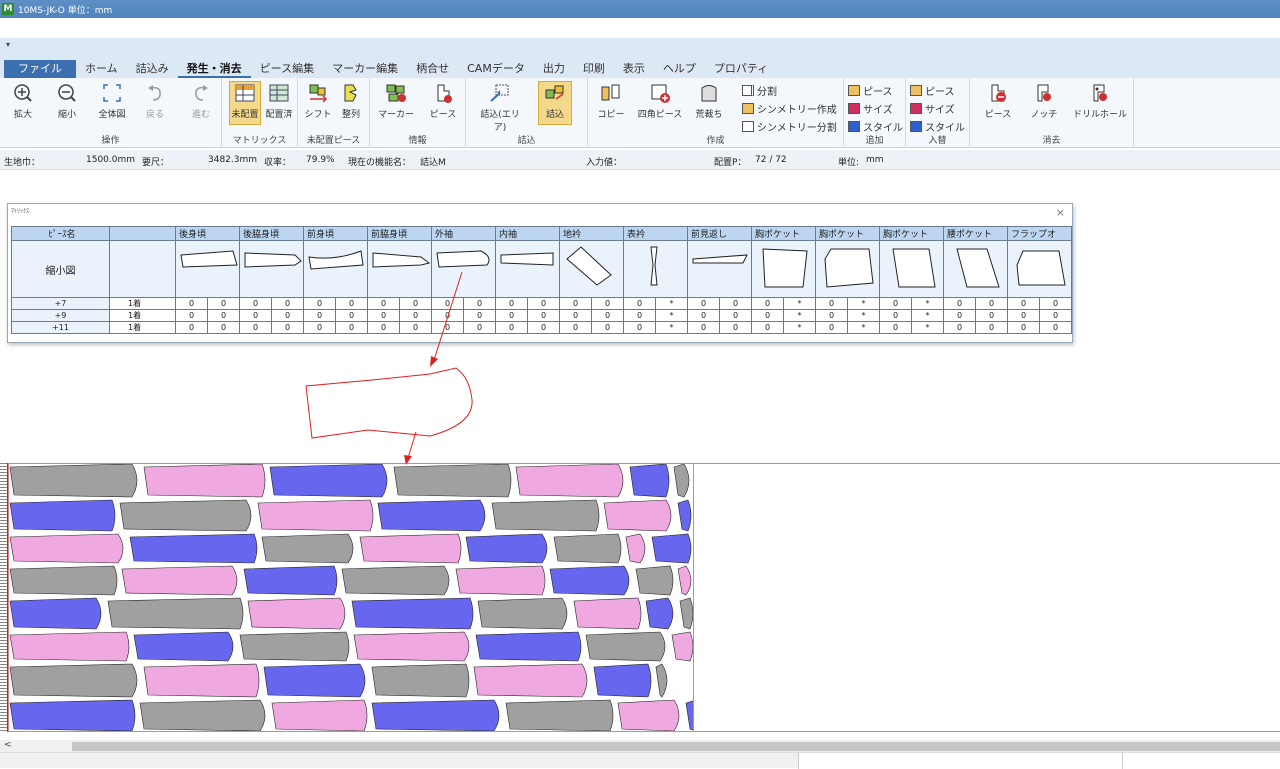  Describe the element at coordinates (759, 90) in the screenshot. I see `split-button: 分割` at that location.